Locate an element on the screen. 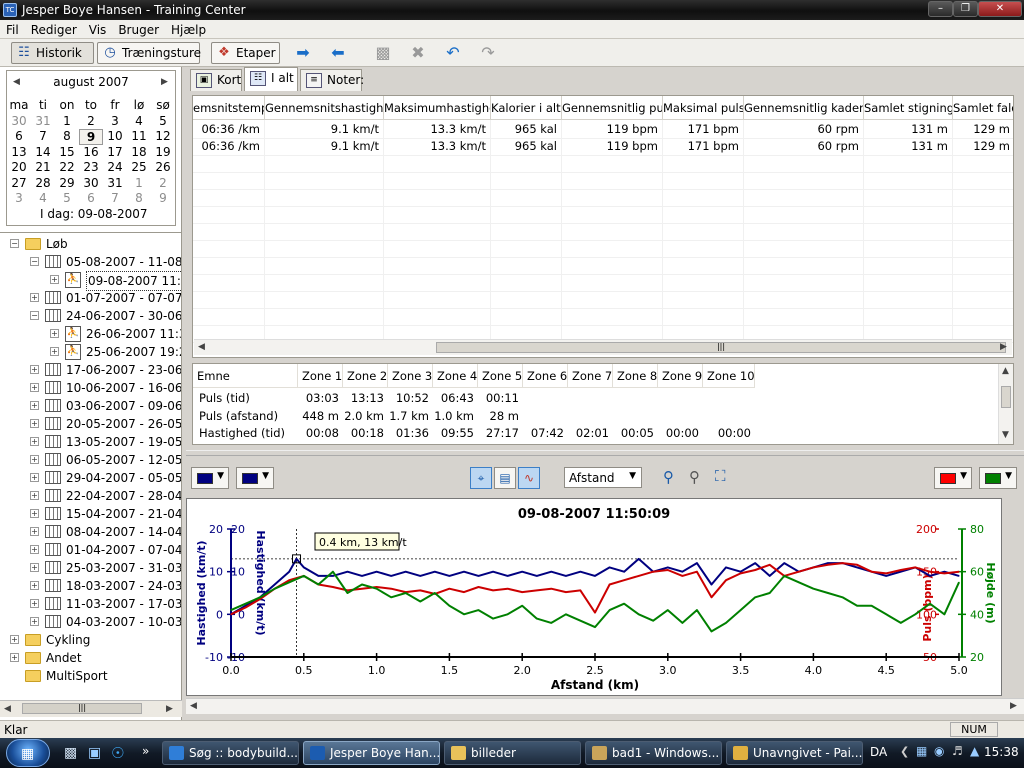 This screenshot has width=1024, height=768. tree-node: MultiSport is located at coordinates (90, 676).